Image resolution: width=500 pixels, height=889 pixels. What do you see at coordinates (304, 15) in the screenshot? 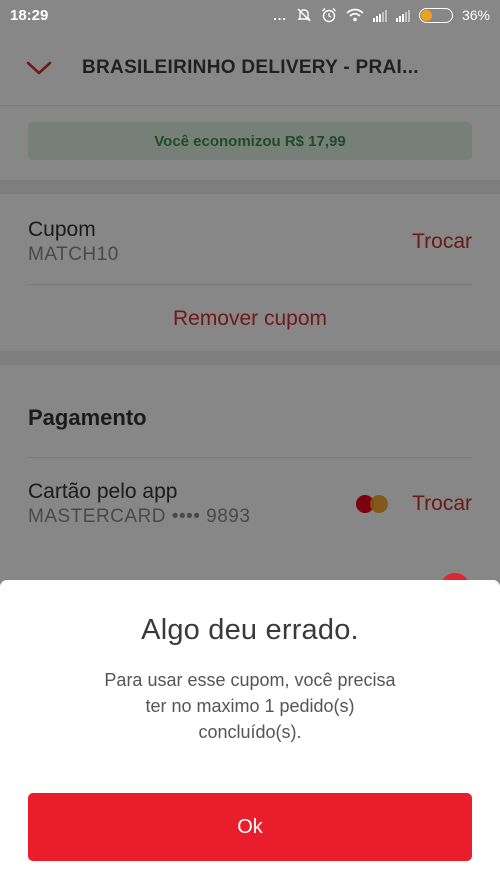
I see `mute-icon` at bounding box center [304, 15].